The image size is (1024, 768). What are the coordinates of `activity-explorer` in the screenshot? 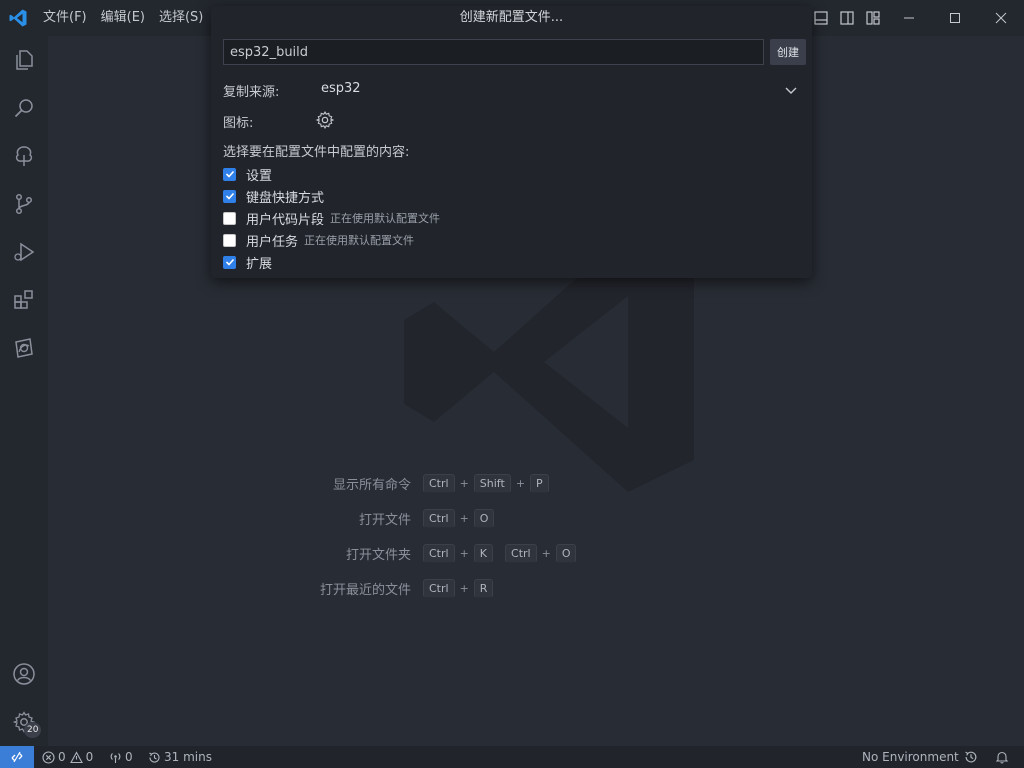 It's located at (24, 60).